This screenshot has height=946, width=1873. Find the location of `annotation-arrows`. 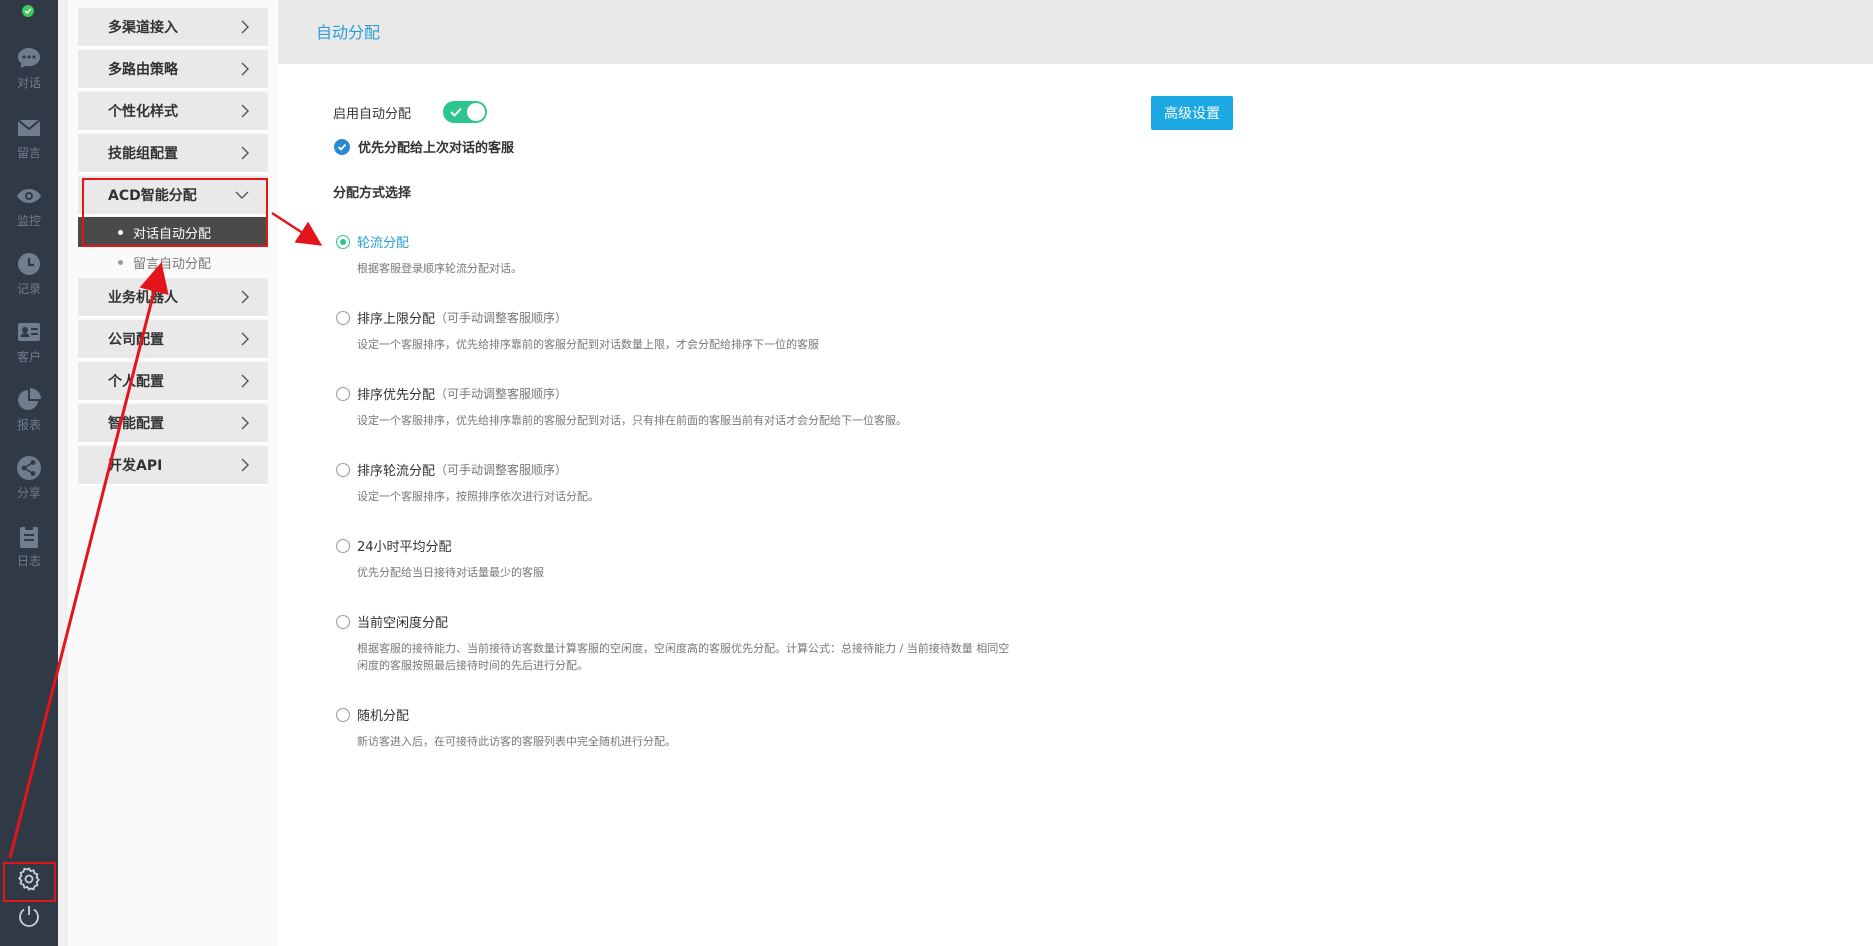

annotation-arrows is located at coordinates (165, 535).